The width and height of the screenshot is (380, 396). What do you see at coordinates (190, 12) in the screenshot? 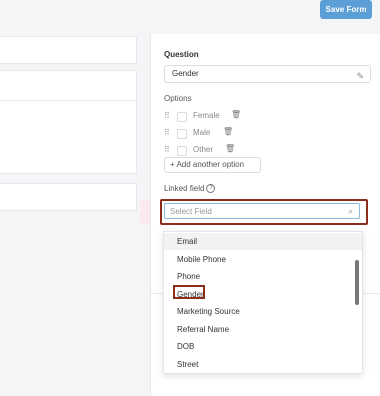
I see `top-bar: Save Form` at bounding box center [190, 12].